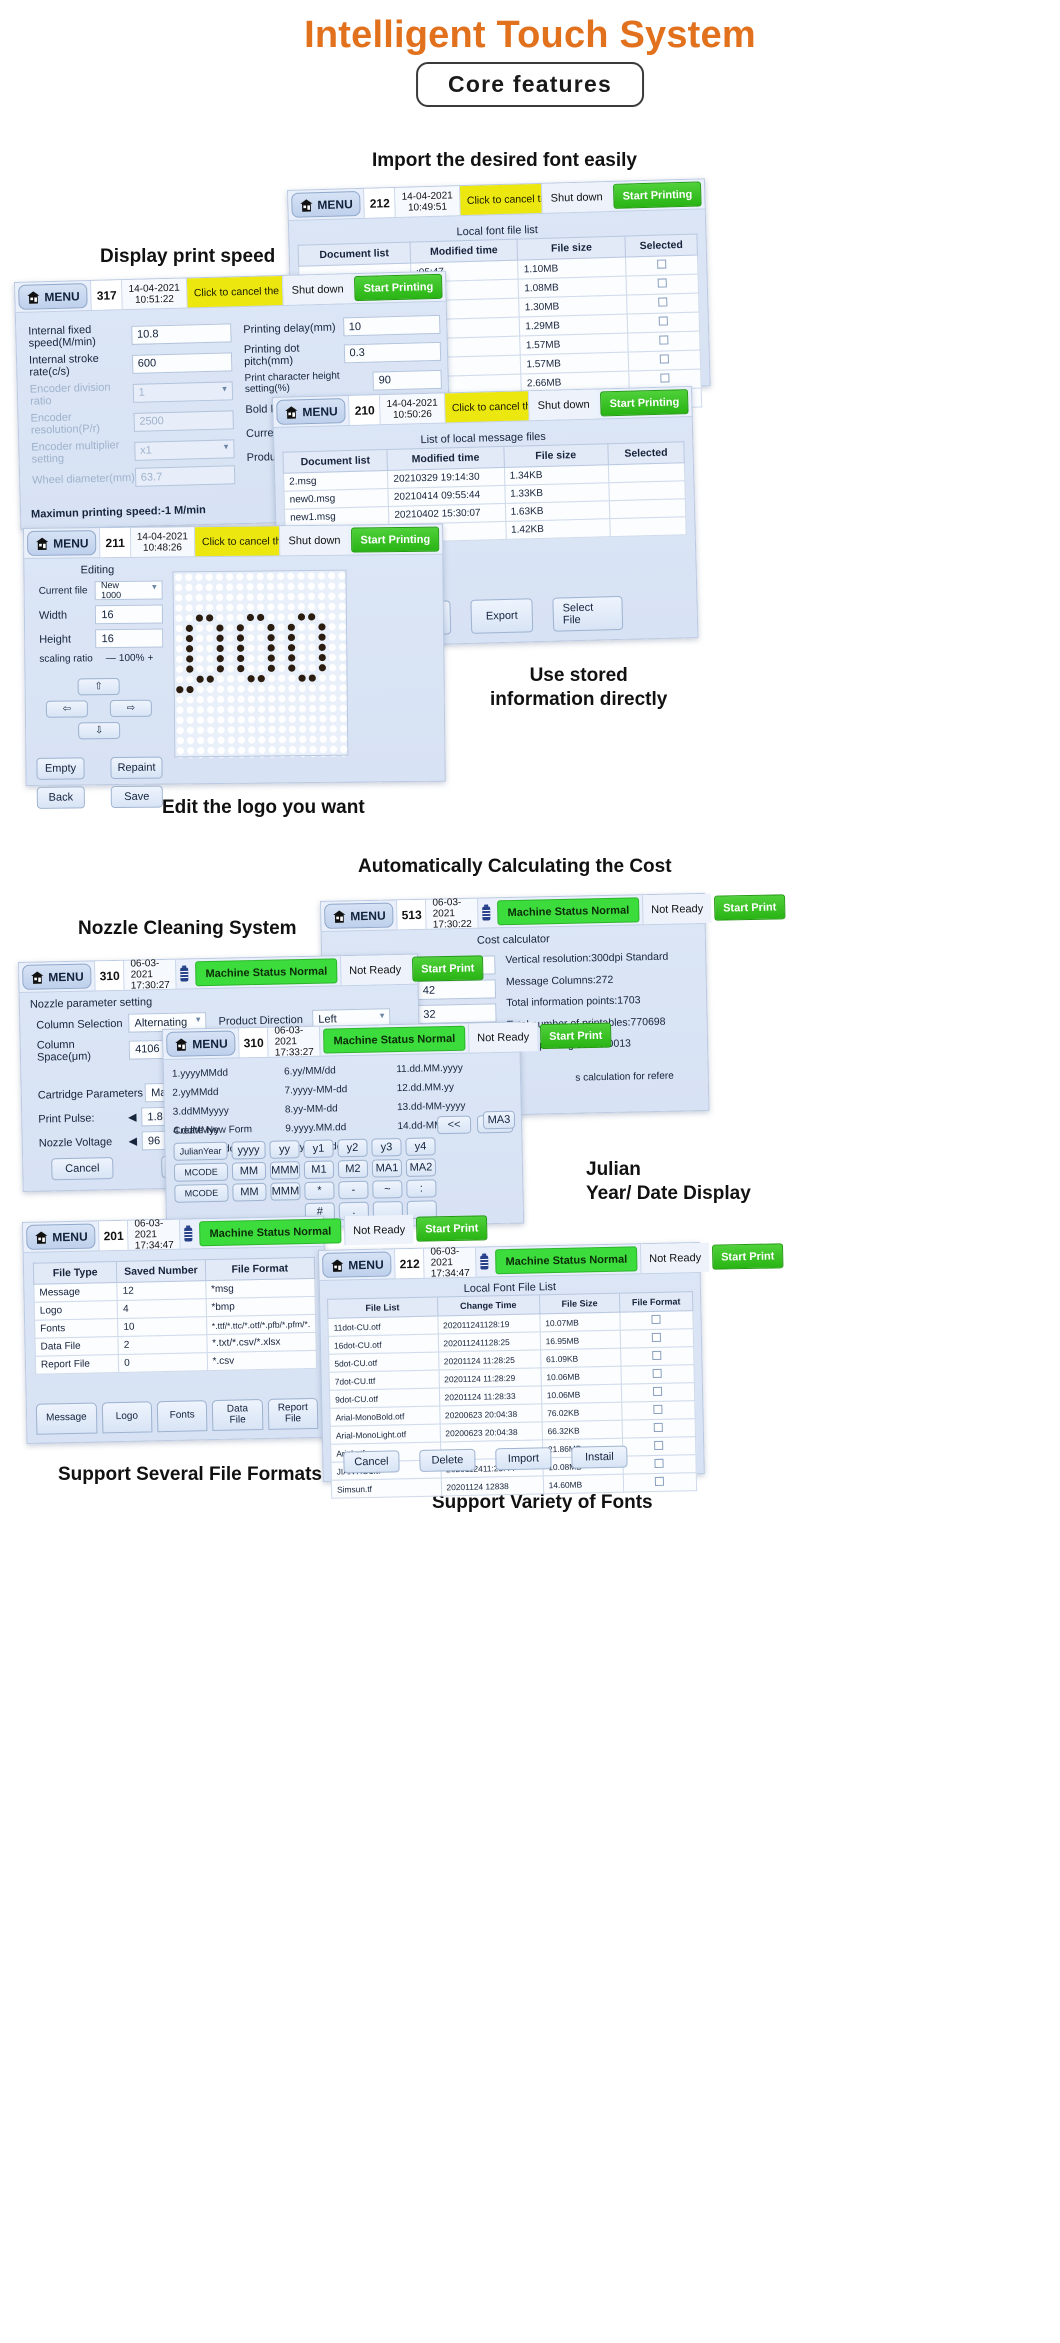  What do you see at coordinates (353, 1190) in the screenshot?
I see `key-dash: -` at bounding box center [353, 1190].